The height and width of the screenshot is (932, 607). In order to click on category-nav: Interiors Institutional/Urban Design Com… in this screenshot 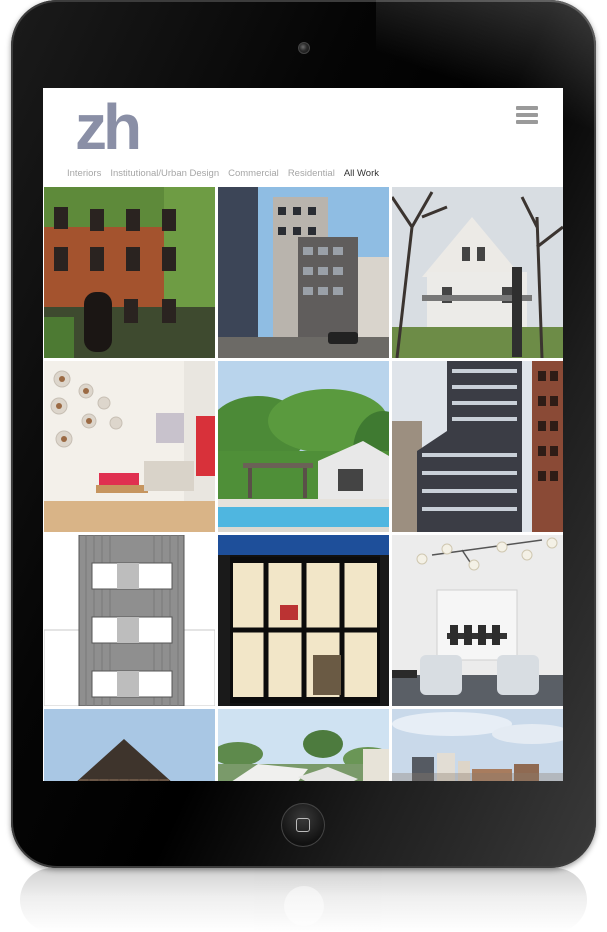, I will do `click(223, 173)`.